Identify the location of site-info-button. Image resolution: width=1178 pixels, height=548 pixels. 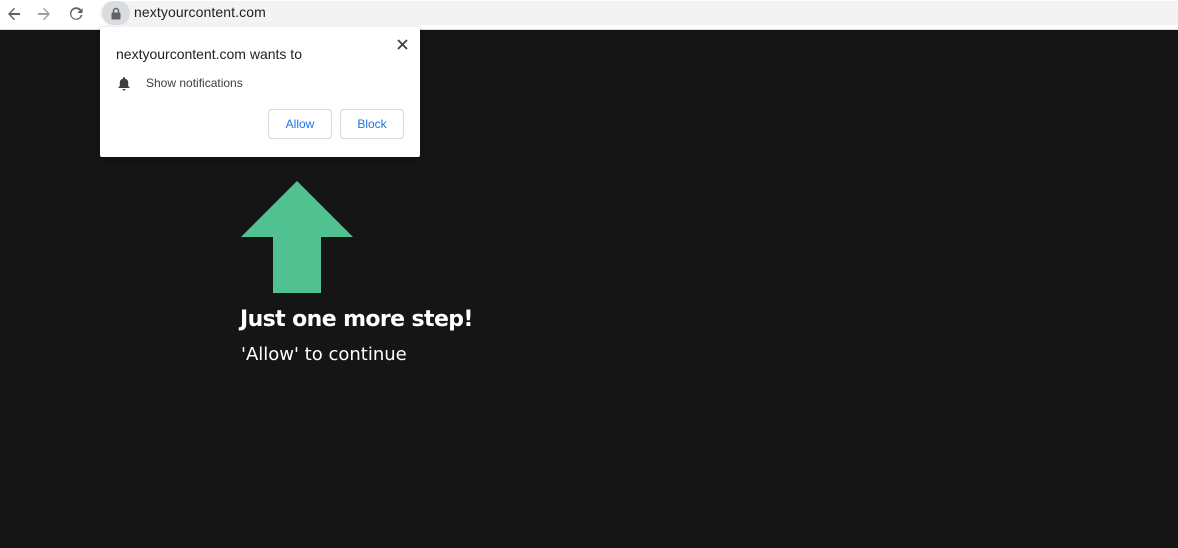
(116, 13).